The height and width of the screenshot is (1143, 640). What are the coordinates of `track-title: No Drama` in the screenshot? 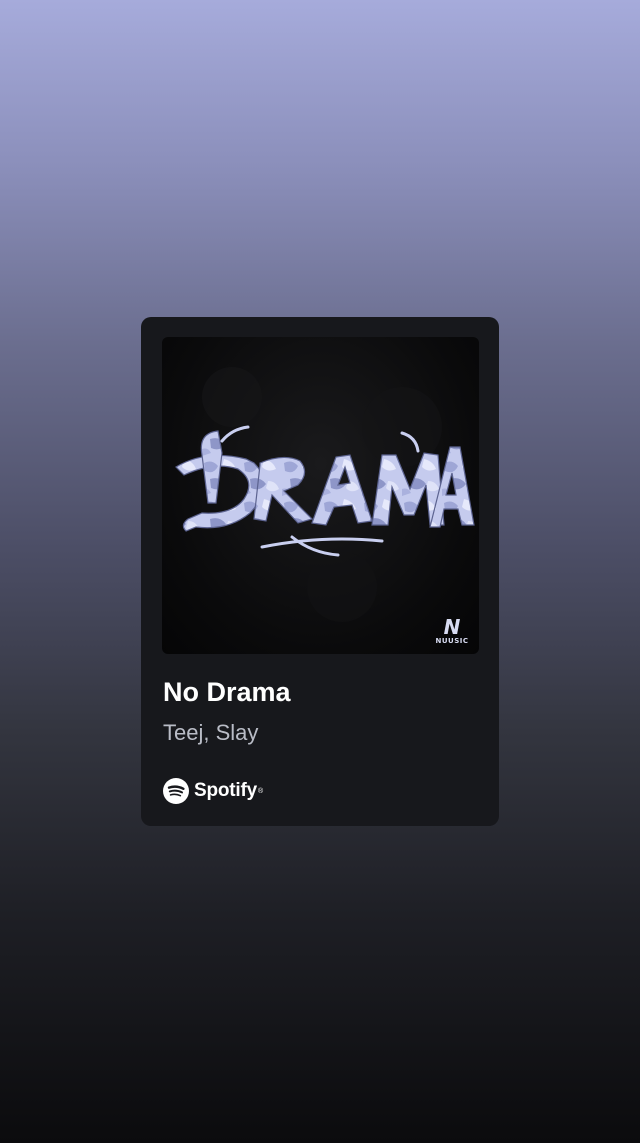 It's located at (227, 692).